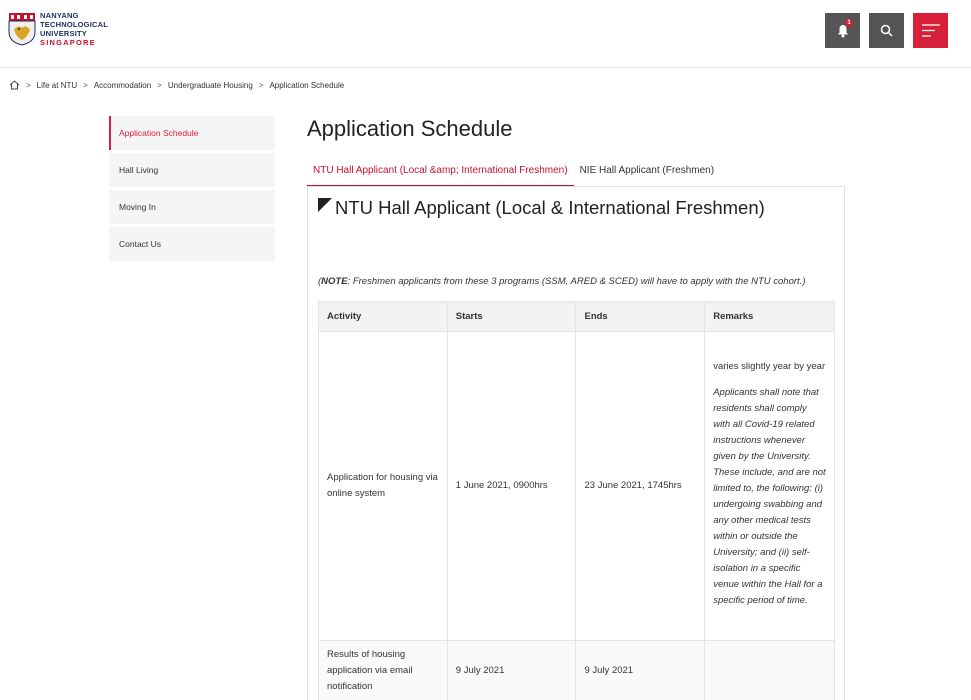  What do you see at coordinates (842, 30) in the screenshot?
I see `notifications-button: 1` at bounding box center [842, 30].